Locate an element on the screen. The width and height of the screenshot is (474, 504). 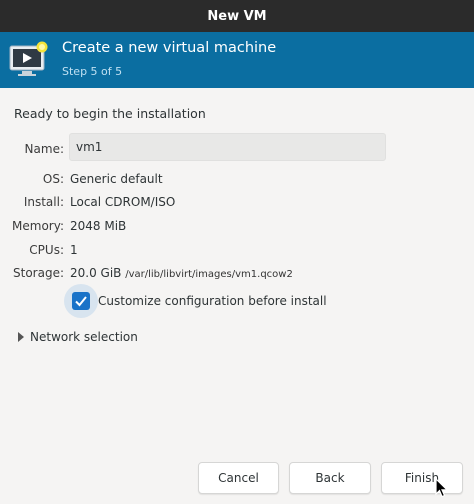
storage-path: /var/lib/libvirt/images/vm1.qcow2 is located at coordinates (209, 274).